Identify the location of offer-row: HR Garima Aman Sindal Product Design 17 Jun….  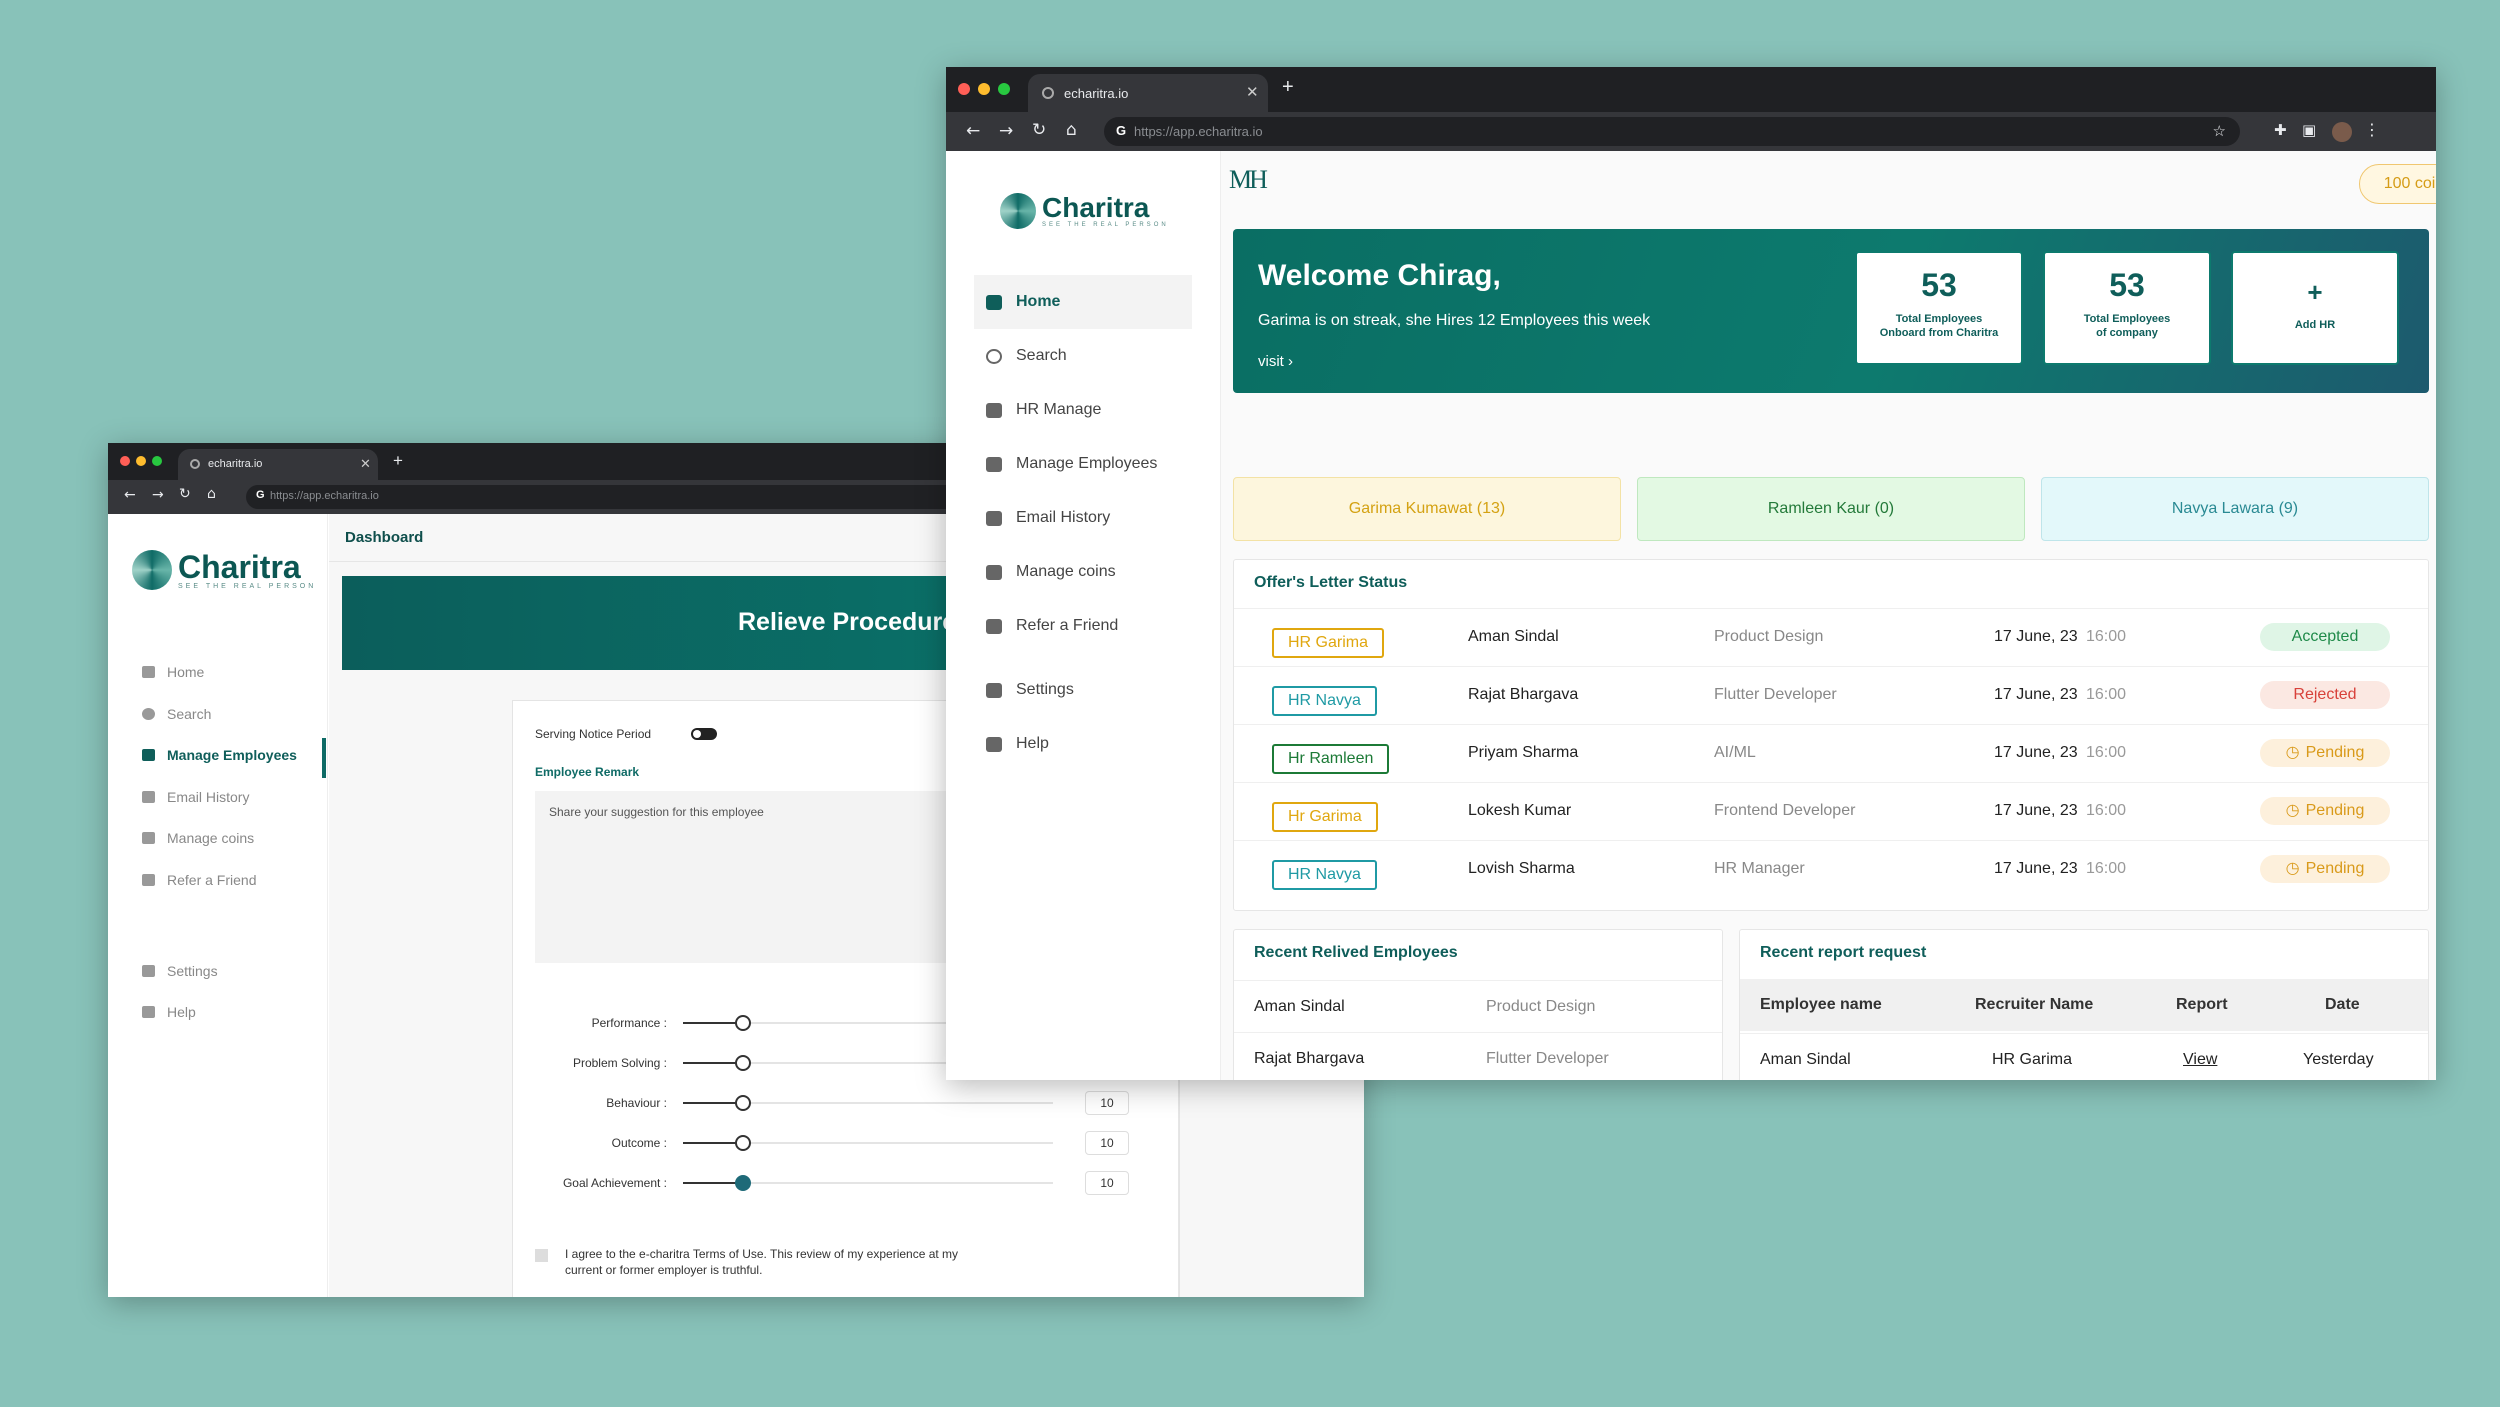
(1831, 637).